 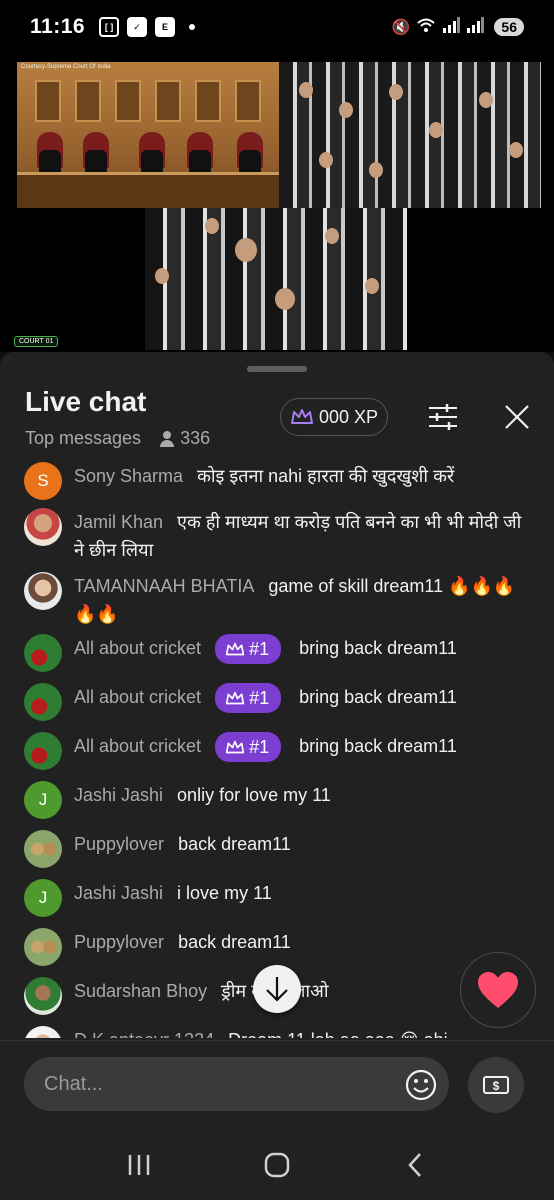 I want to click on drag-handle, so click(x=277, y=369).